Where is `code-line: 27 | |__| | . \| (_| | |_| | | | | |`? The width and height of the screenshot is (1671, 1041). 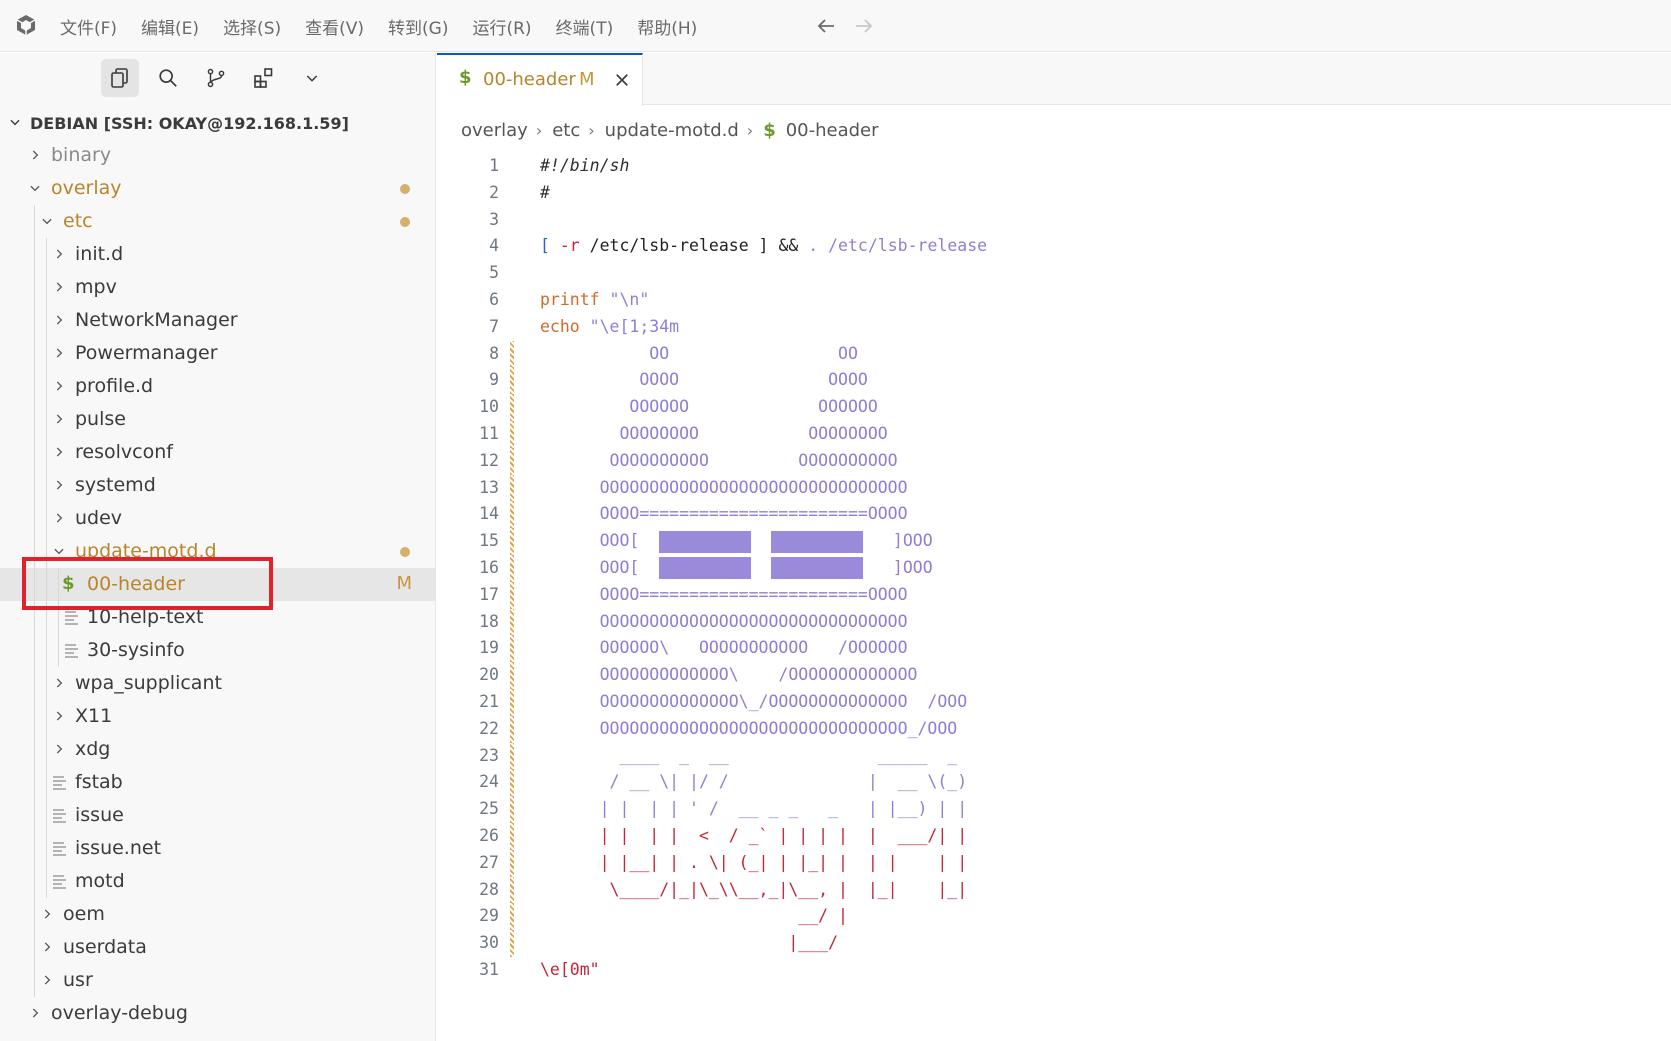
code-line: 27 | |__| | . \| (_| | |_| | | | | | is located at coordinates (1054, 863).